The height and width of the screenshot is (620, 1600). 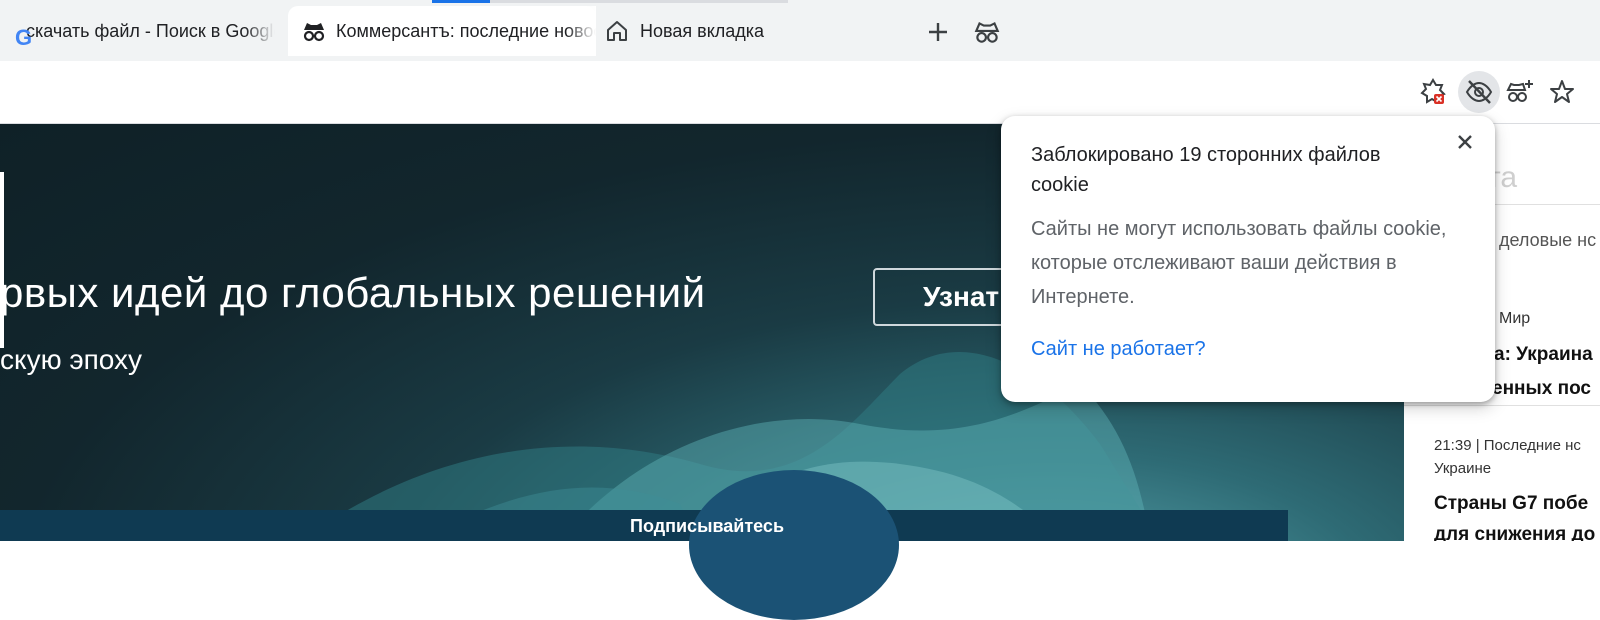 What do you see at coordinates (1502, 405) in the screenshot?
I see `divider` at bounding box center [1502, 405].